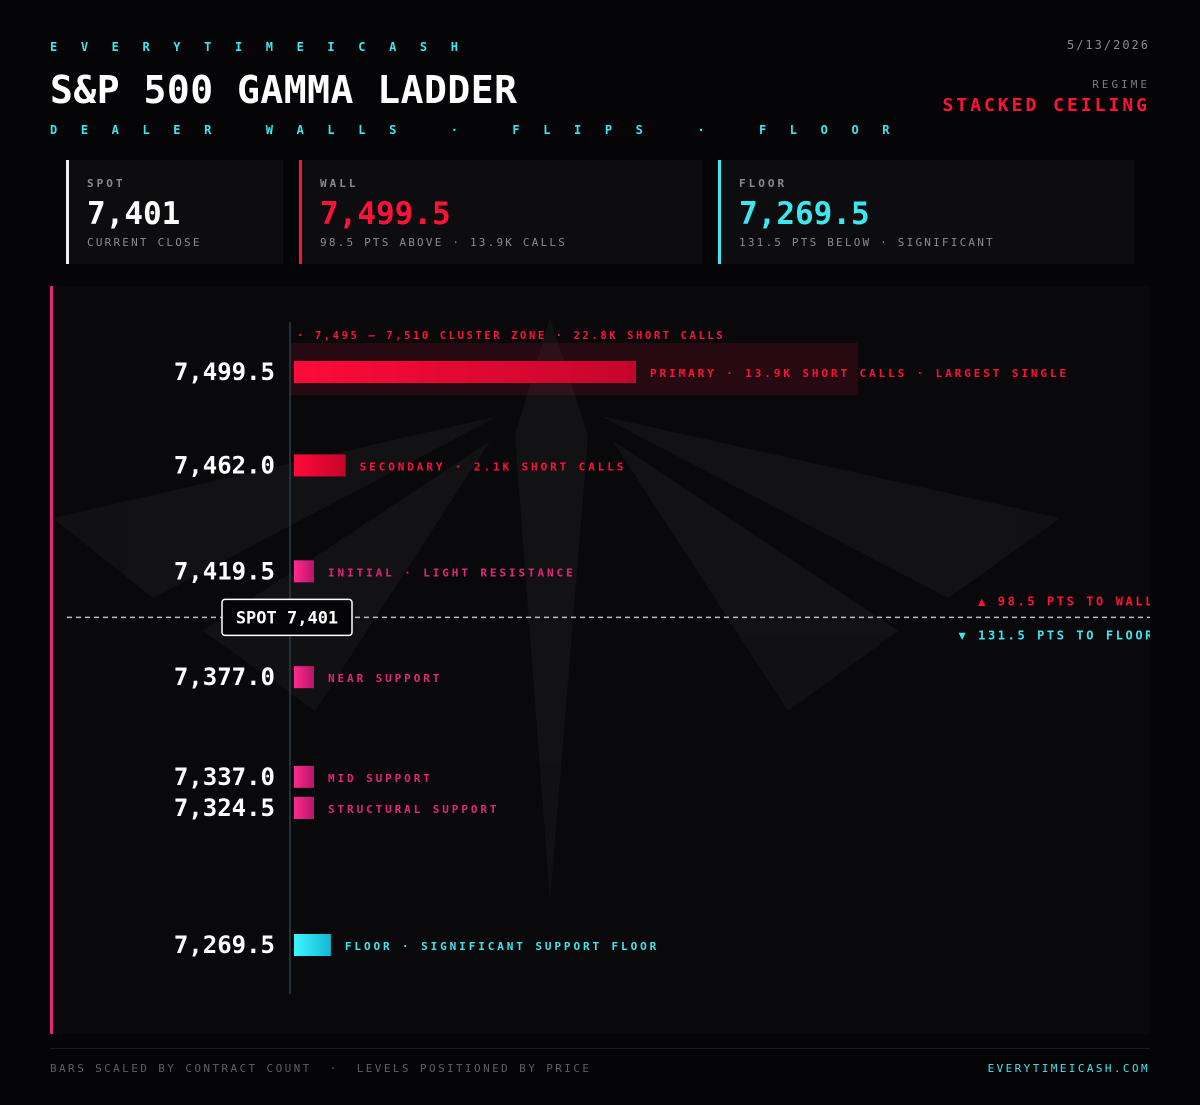 The image size is (1200, 1105). What do you see at coordinates (385, 678) in the screenshot?
I see `level-annotation: NEAR SUPPORT` at bounding box center [385, 678].